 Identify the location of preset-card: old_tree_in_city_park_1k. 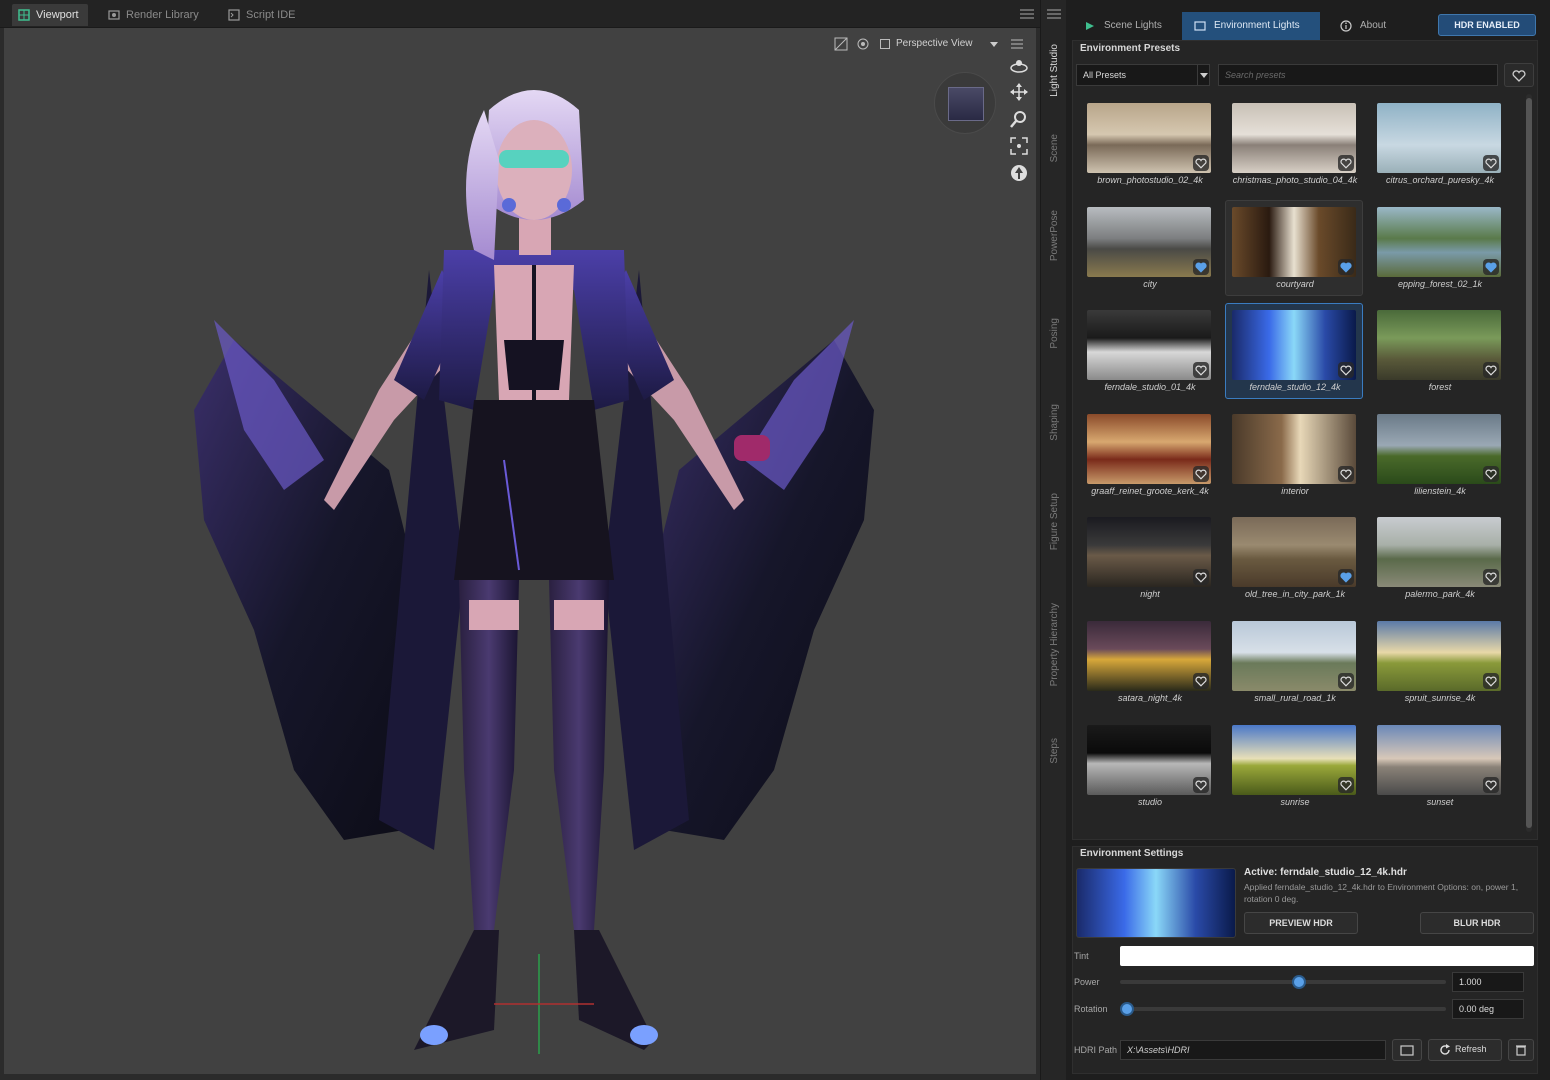
(1294, 558).